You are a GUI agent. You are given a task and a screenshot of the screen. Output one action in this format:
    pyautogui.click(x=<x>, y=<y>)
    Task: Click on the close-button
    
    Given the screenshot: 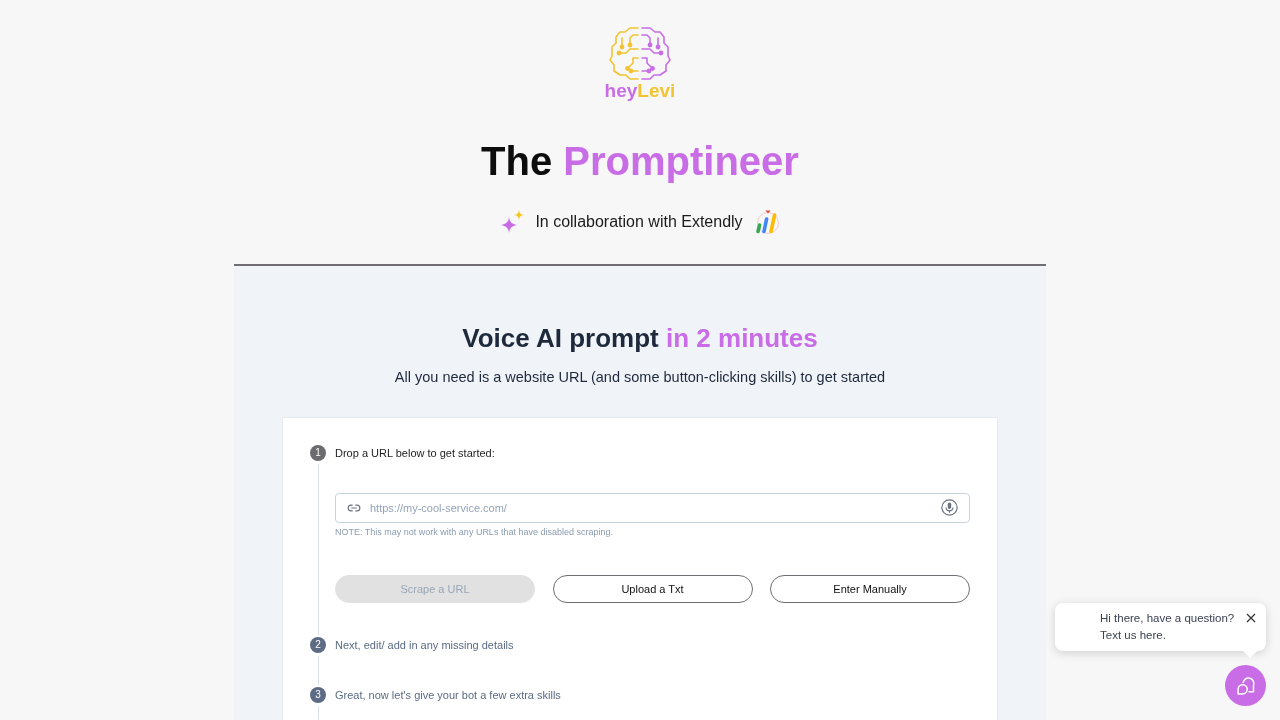 What is the action you would take?
    pyautogui.click(x=1251, y=618)
    